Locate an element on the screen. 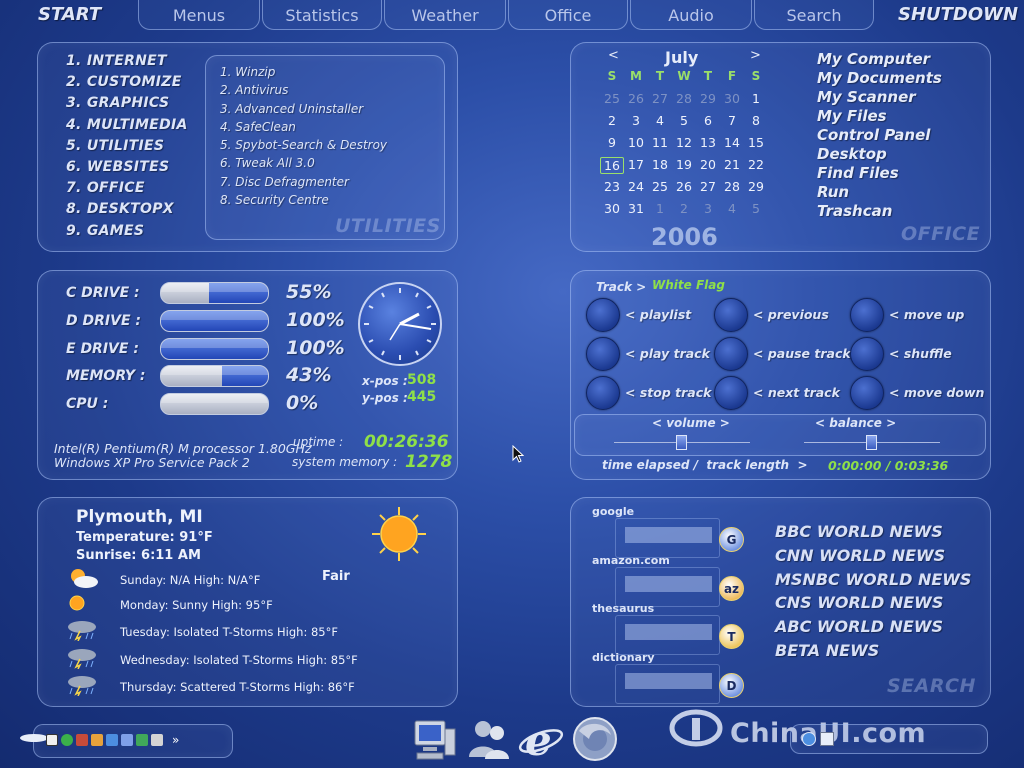 The image size is (1024, 768). utility-item-security-centre: 8. Security Centre is located at coordinates (303, 202).